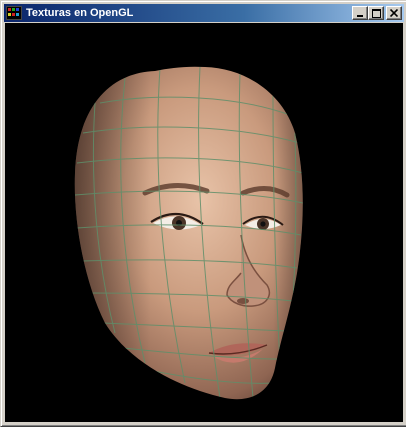  I want to click on maximize-icon, so click(376, 13).